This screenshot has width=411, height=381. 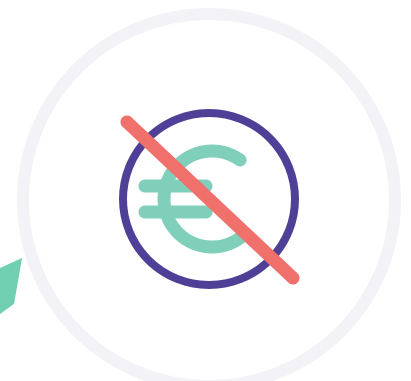 I want to click on corner-accent-shape, so click(x=11, y=286).